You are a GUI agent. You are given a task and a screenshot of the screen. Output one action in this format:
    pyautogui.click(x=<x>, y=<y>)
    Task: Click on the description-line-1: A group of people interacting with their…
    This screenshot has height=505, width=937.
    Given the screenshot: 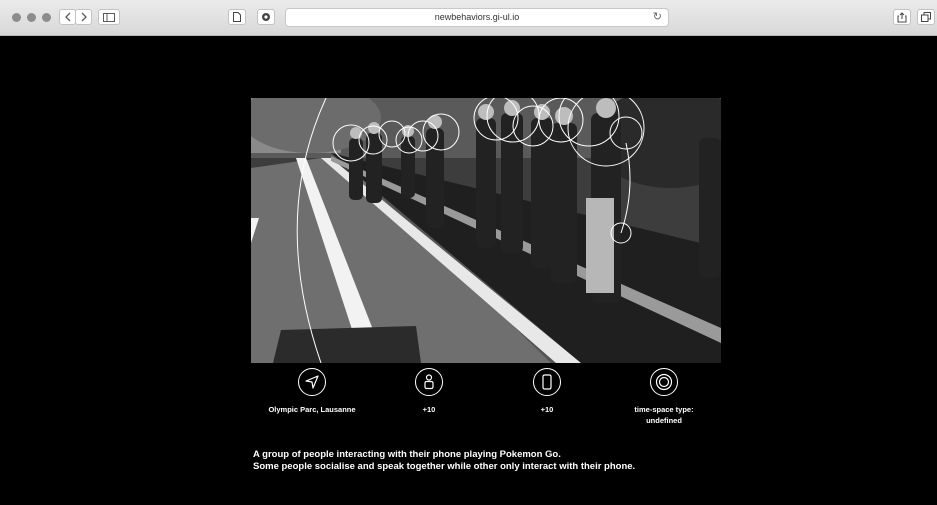 What is the action you would take?
    pyautogui.click(x=407, y=454)
    